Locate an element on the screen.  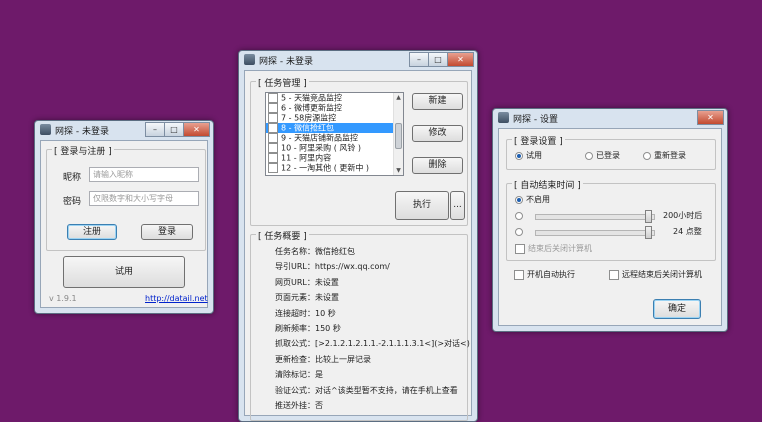
startup-box is located at coordinates (519, 274).